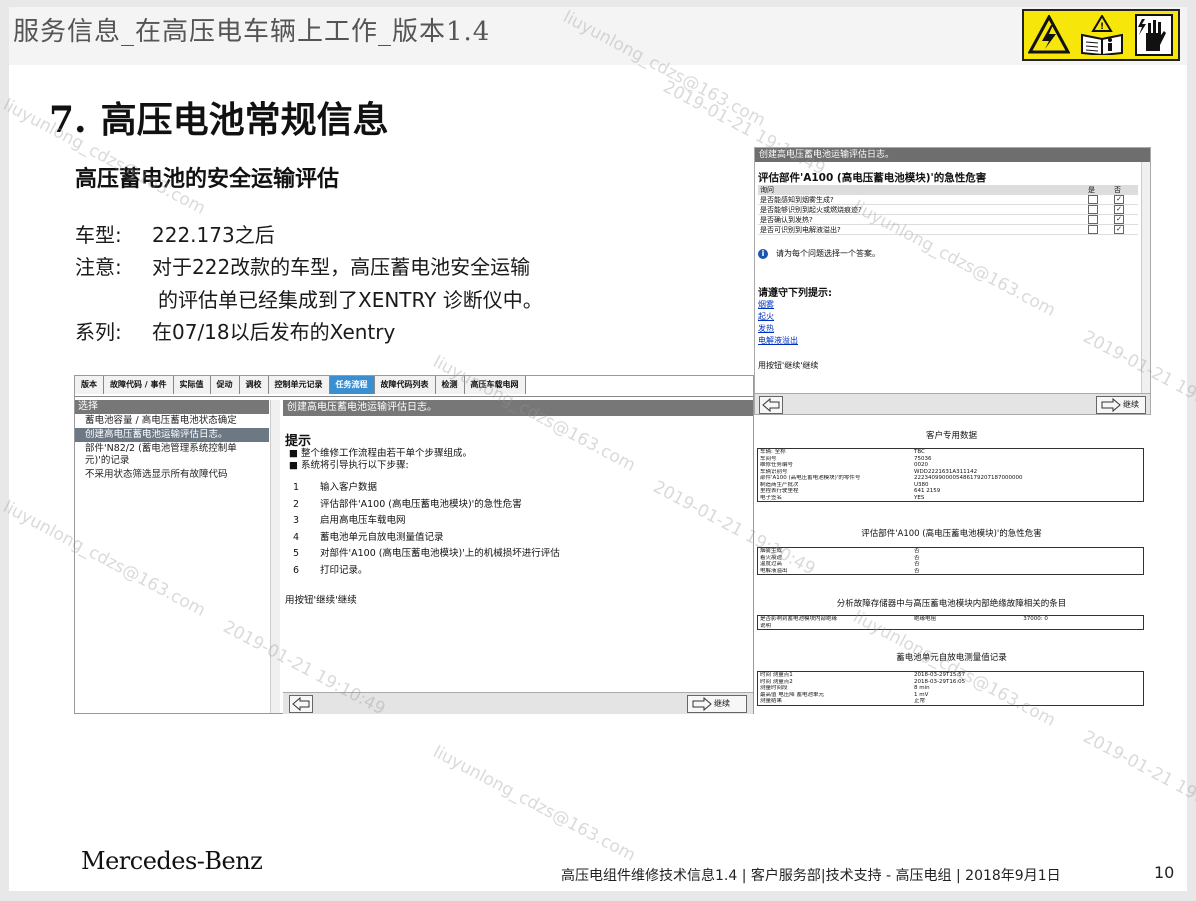 The height and width of the screenshot is (901, 1196). I want to click on report-cell: 电解液溢出, so click(774, 570).